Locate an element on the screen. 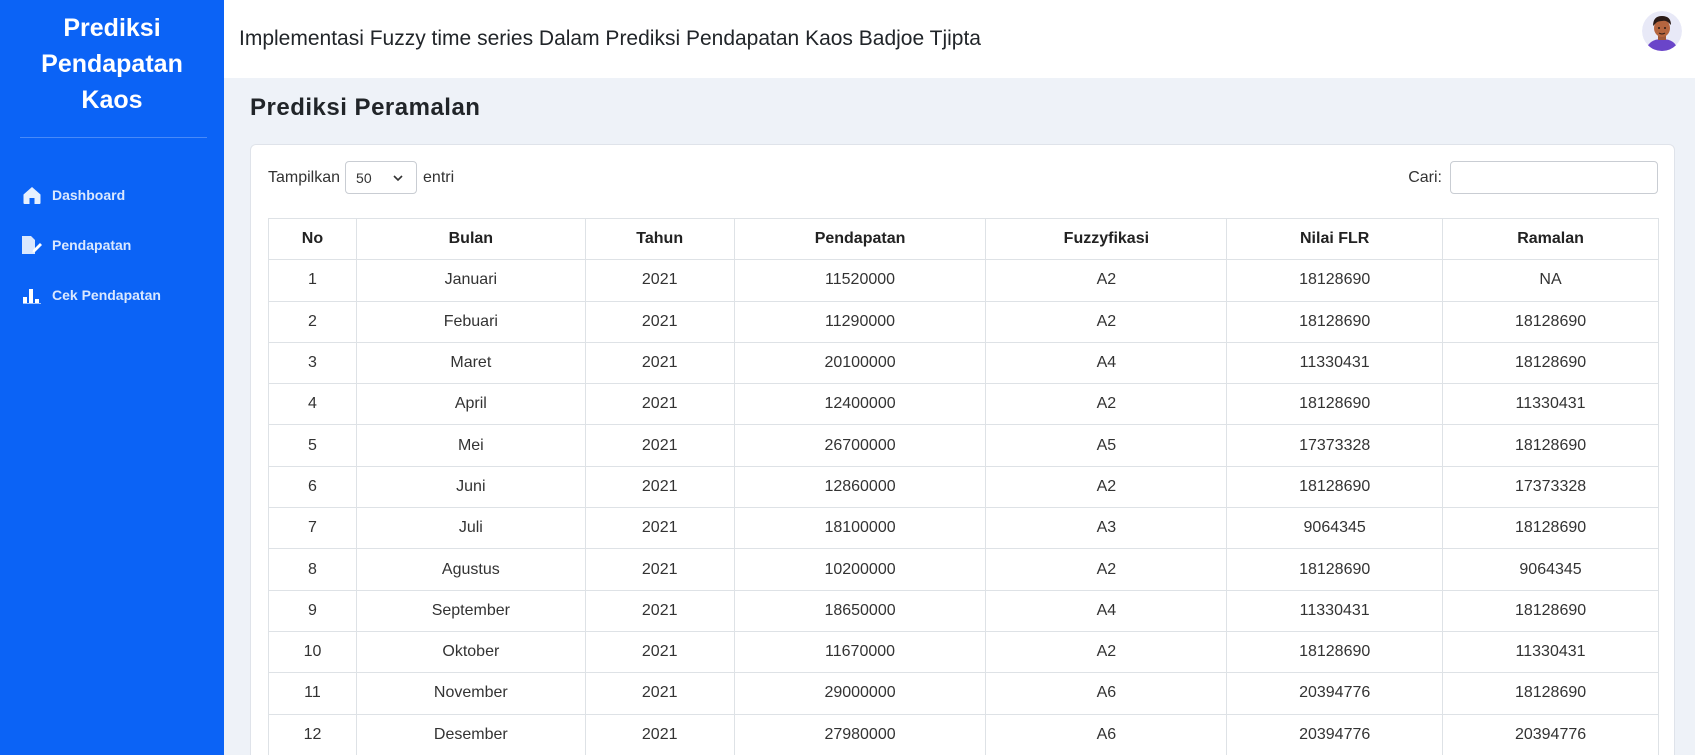 Image resolution: width=1695 pixels, height=755 pixels. cell-bulan: Desember is located at coordinates (470, 734).